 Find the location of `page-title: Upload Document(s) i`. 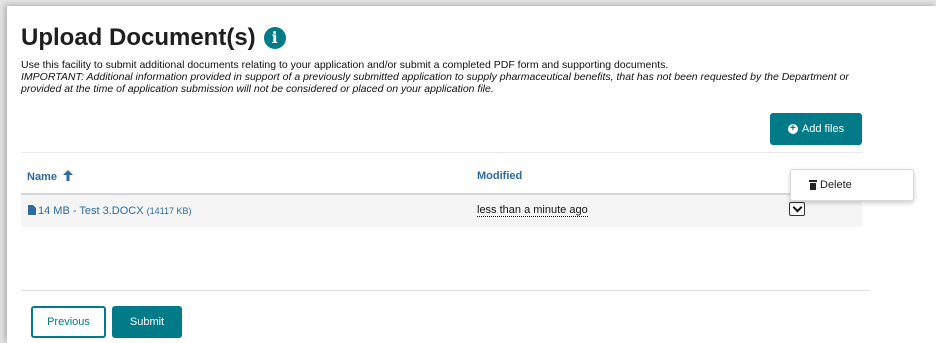

page-title: Upload Document(s) i is located at coordinates (153, 38).